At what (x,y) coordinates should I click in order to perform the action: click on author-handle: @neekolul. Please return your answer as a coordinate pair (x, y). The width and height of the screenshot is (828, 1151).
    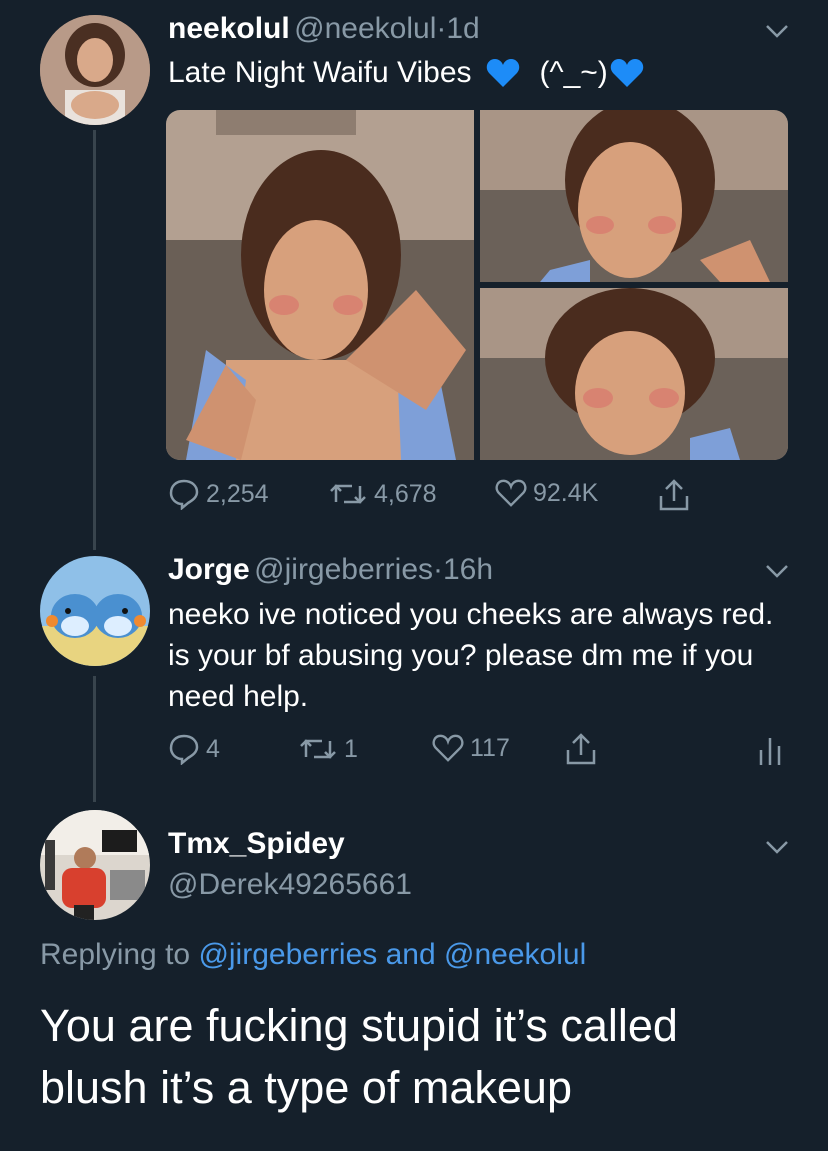
    Looking at the image, I should click on (365, 28).